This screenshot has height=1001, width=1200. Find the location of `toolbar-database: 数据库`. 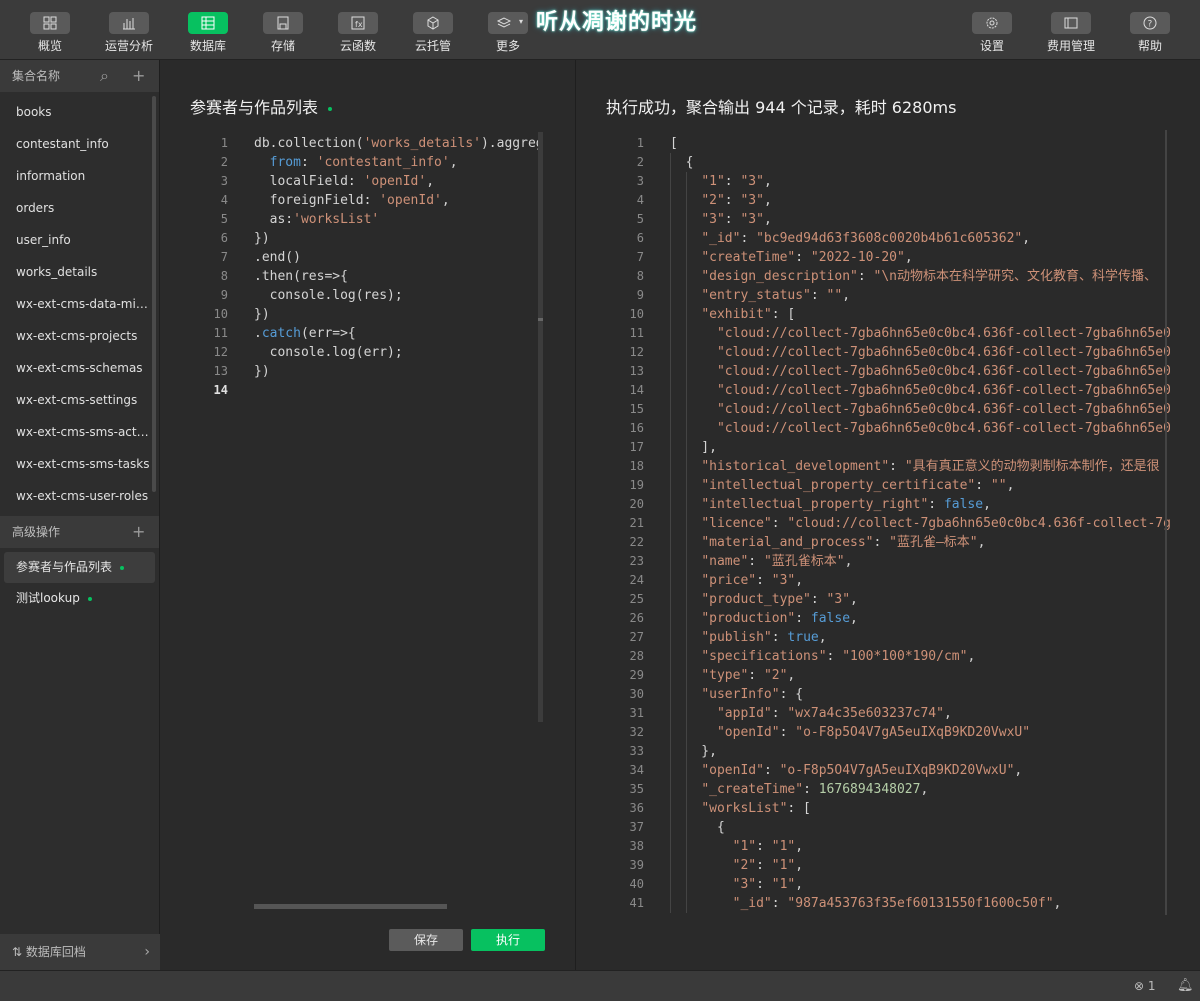

toolbar-database: 数据库 is located at coordinates (208, 32).